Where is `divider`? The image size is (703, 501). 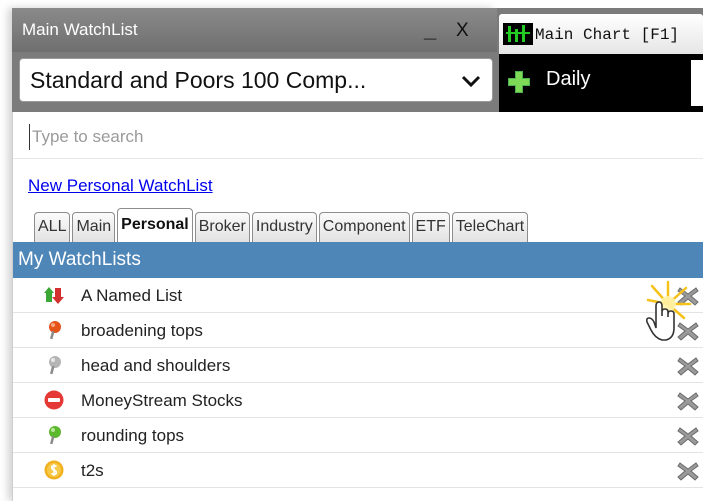
divider is located at coordinates (358, 158).